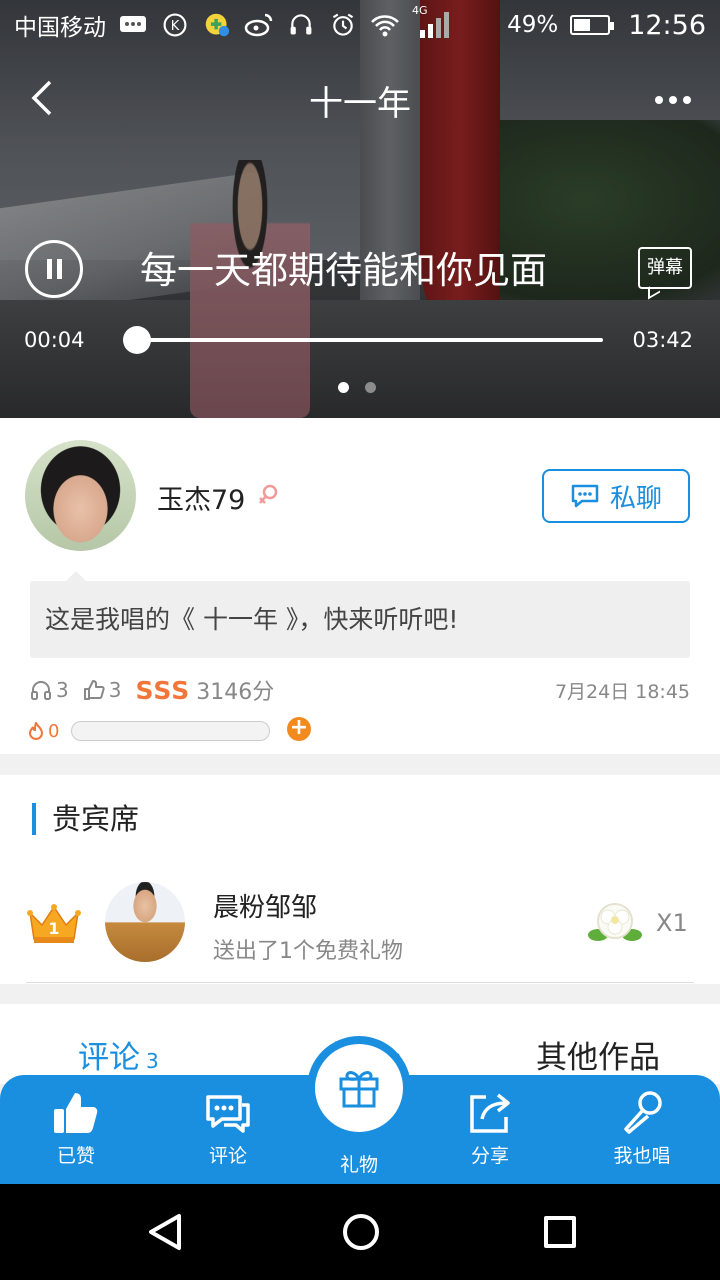  What do you see at coordinates (643, 1112) in the screenshot?
I see `microphone-icon` at bounding box center [643, 1112].